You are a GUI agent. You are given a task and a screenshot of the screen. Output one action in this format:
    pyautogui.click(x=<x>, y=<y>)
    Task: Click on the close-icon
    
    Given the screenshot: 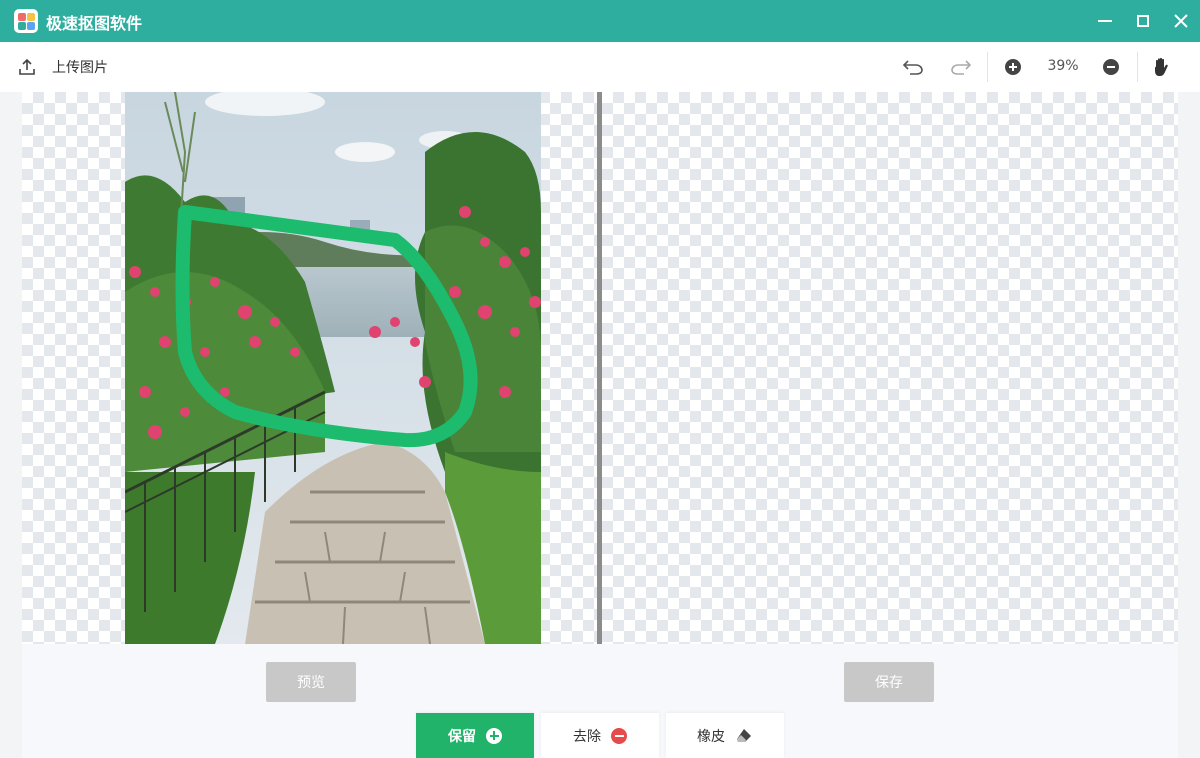 What is the action you would take?
    pyautogui.click(x=1181, y=21)
    